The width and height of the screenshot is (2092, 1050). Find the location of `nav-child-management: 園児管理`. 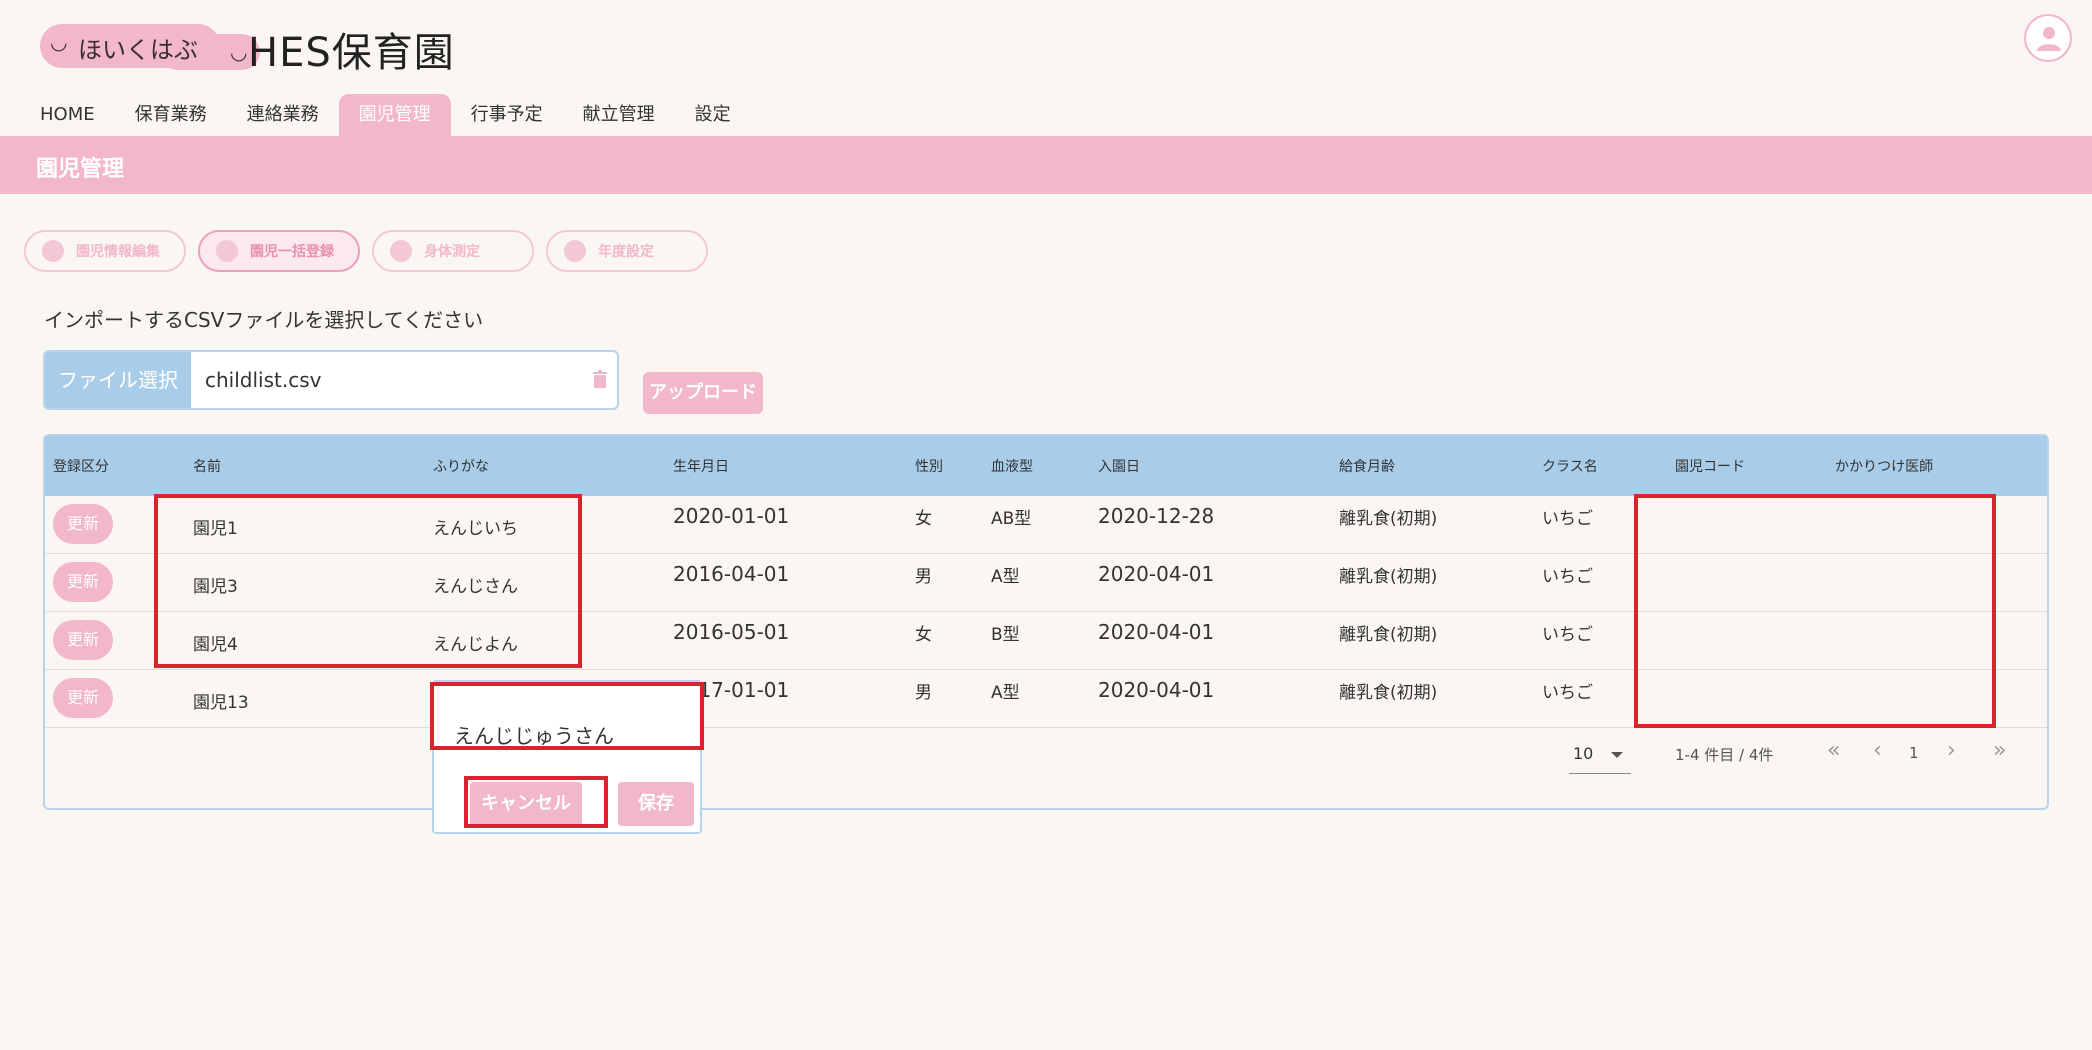

nav-child-management: 園児管理 is located at coordinates (394, 115).